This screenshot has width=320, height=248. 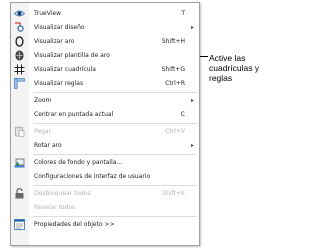 I want to click on unlock-icon, so click(x=19, y=193).